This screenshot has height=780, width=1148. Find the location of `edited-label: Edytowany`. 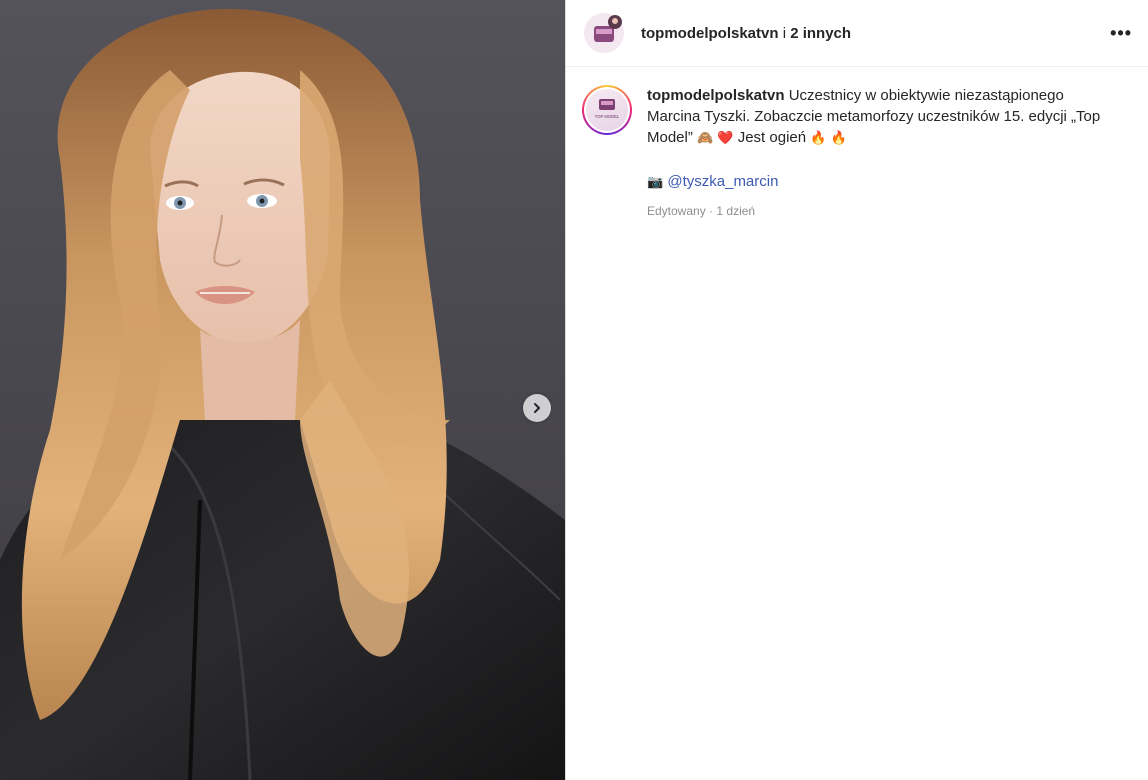

edited-label: Edytowany is located at coordinates (676, 211).